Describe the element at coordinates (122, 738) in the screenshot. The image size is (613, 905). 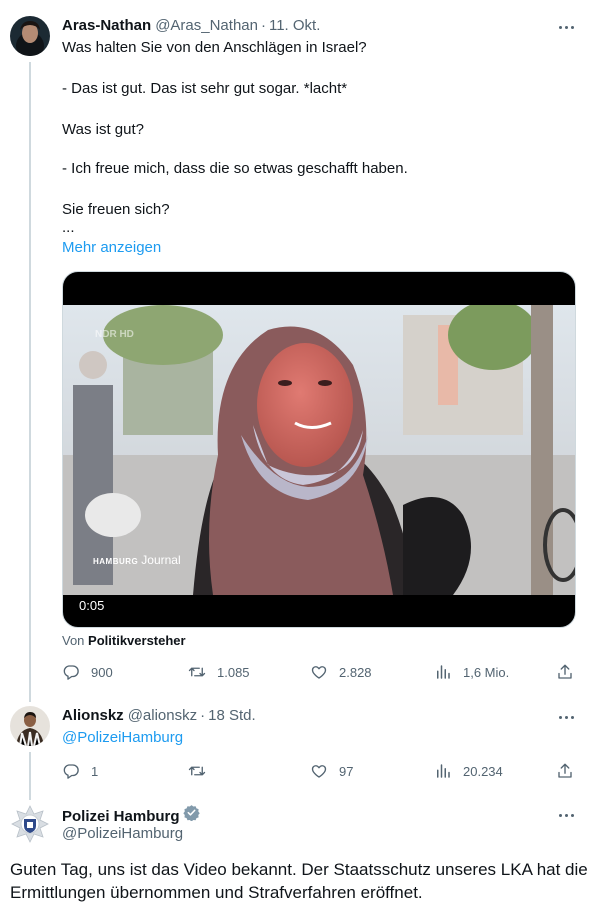
I see `mention-link: @PolizeiHamburg` at that location.